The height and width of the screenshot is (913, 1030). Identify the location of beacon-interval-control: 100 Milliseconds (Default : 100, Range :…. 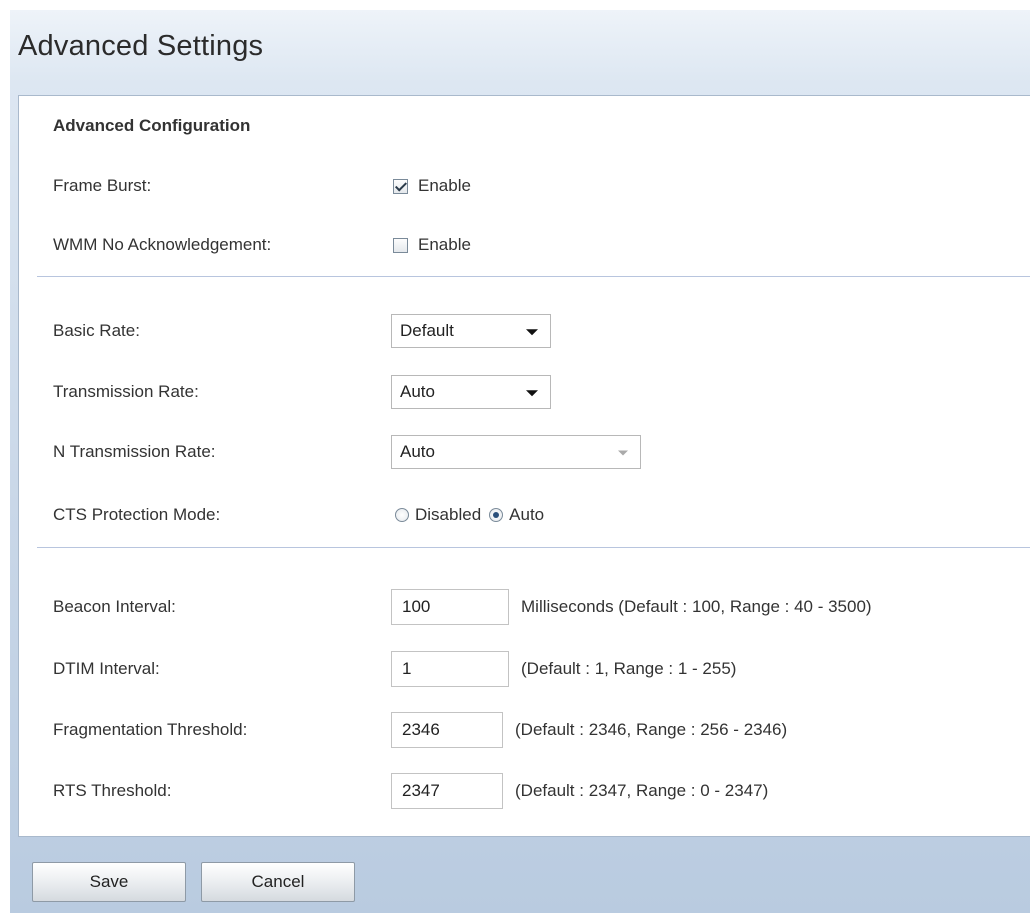
(631, 607).